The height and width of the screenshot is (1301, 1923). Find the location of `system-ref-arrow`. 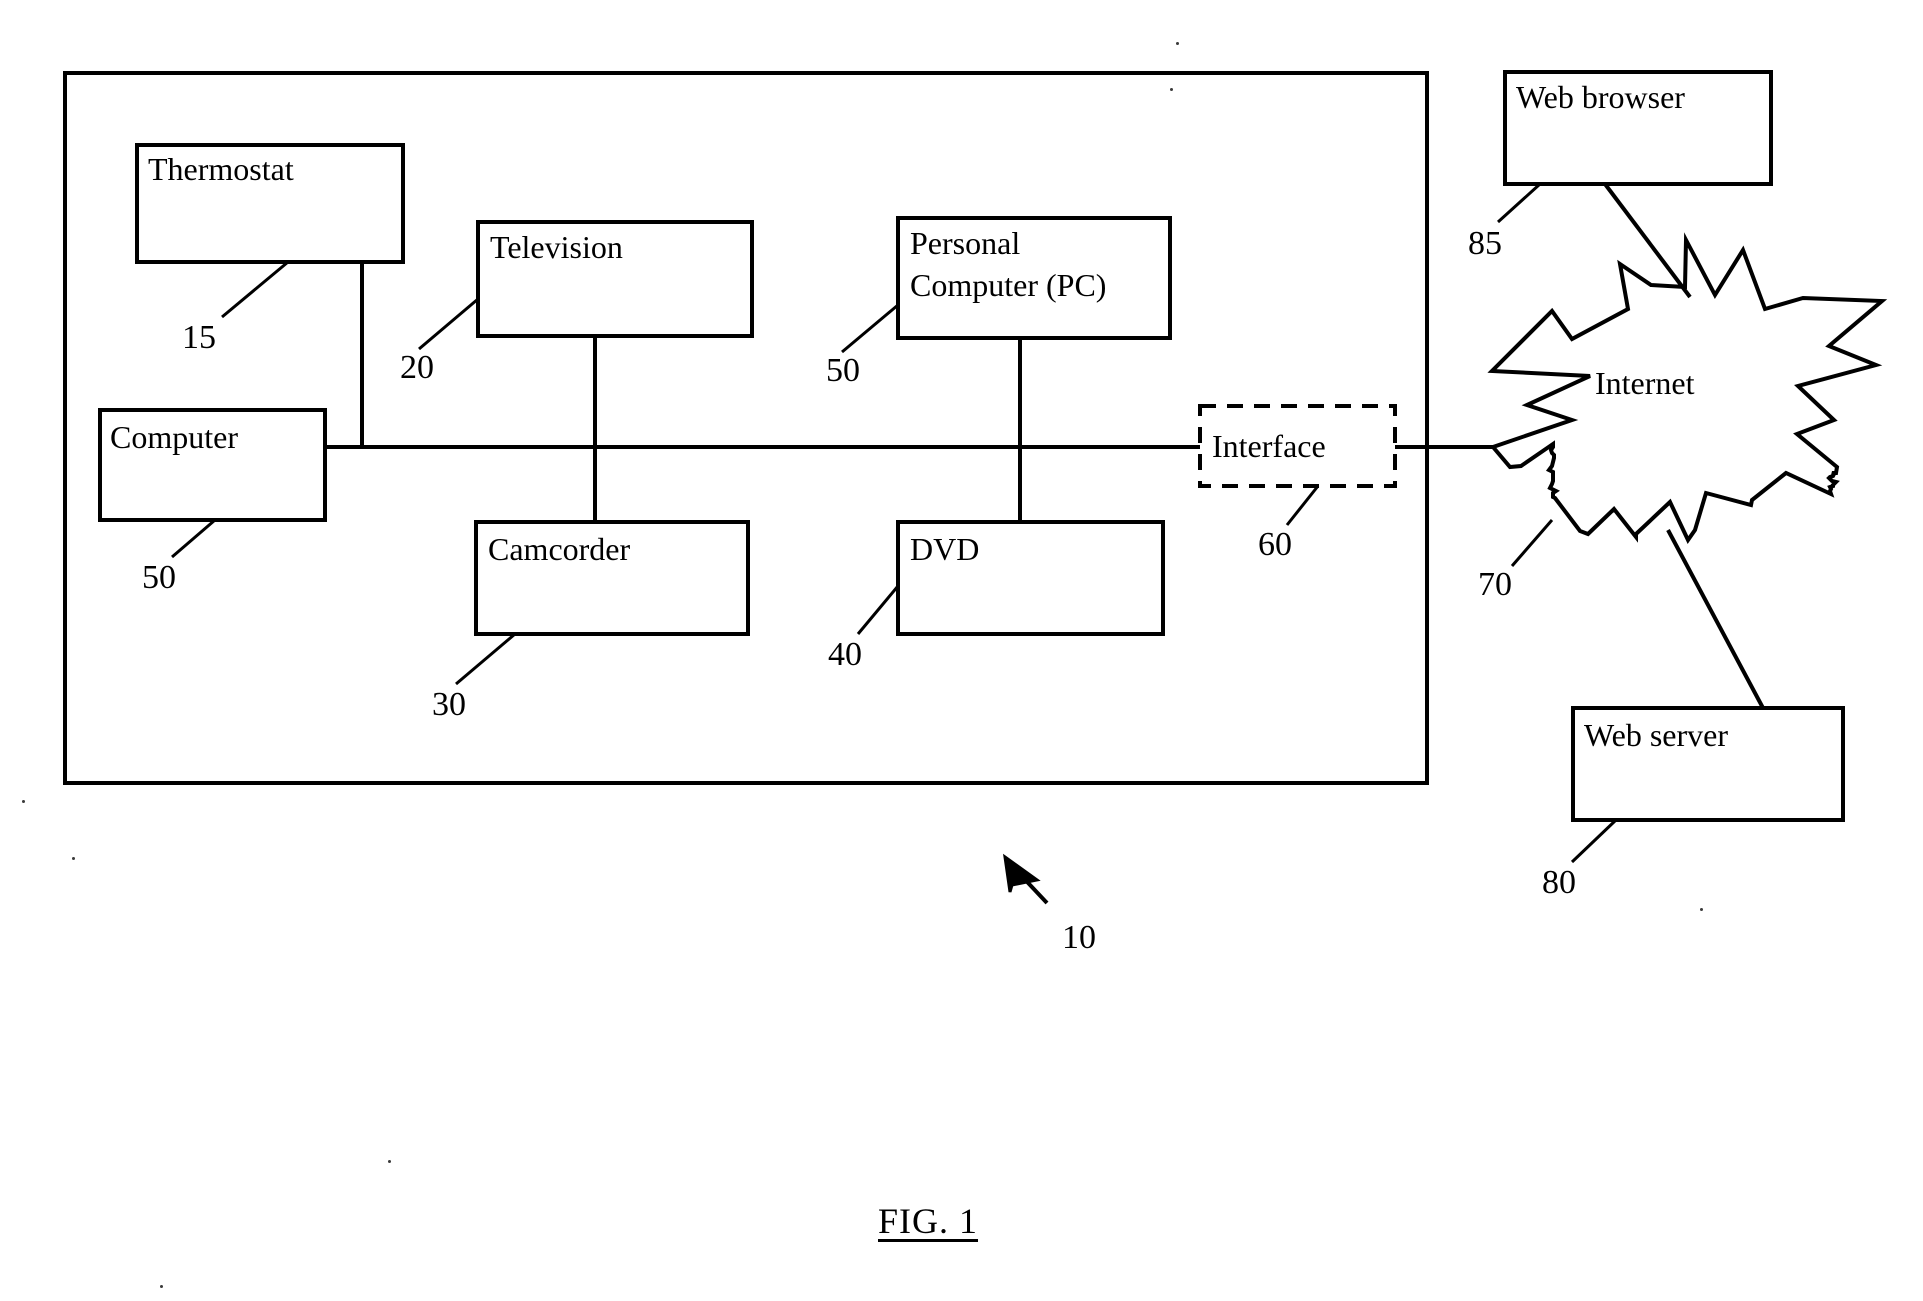

system-ref-arrow is located at coordinates (1026, 879).